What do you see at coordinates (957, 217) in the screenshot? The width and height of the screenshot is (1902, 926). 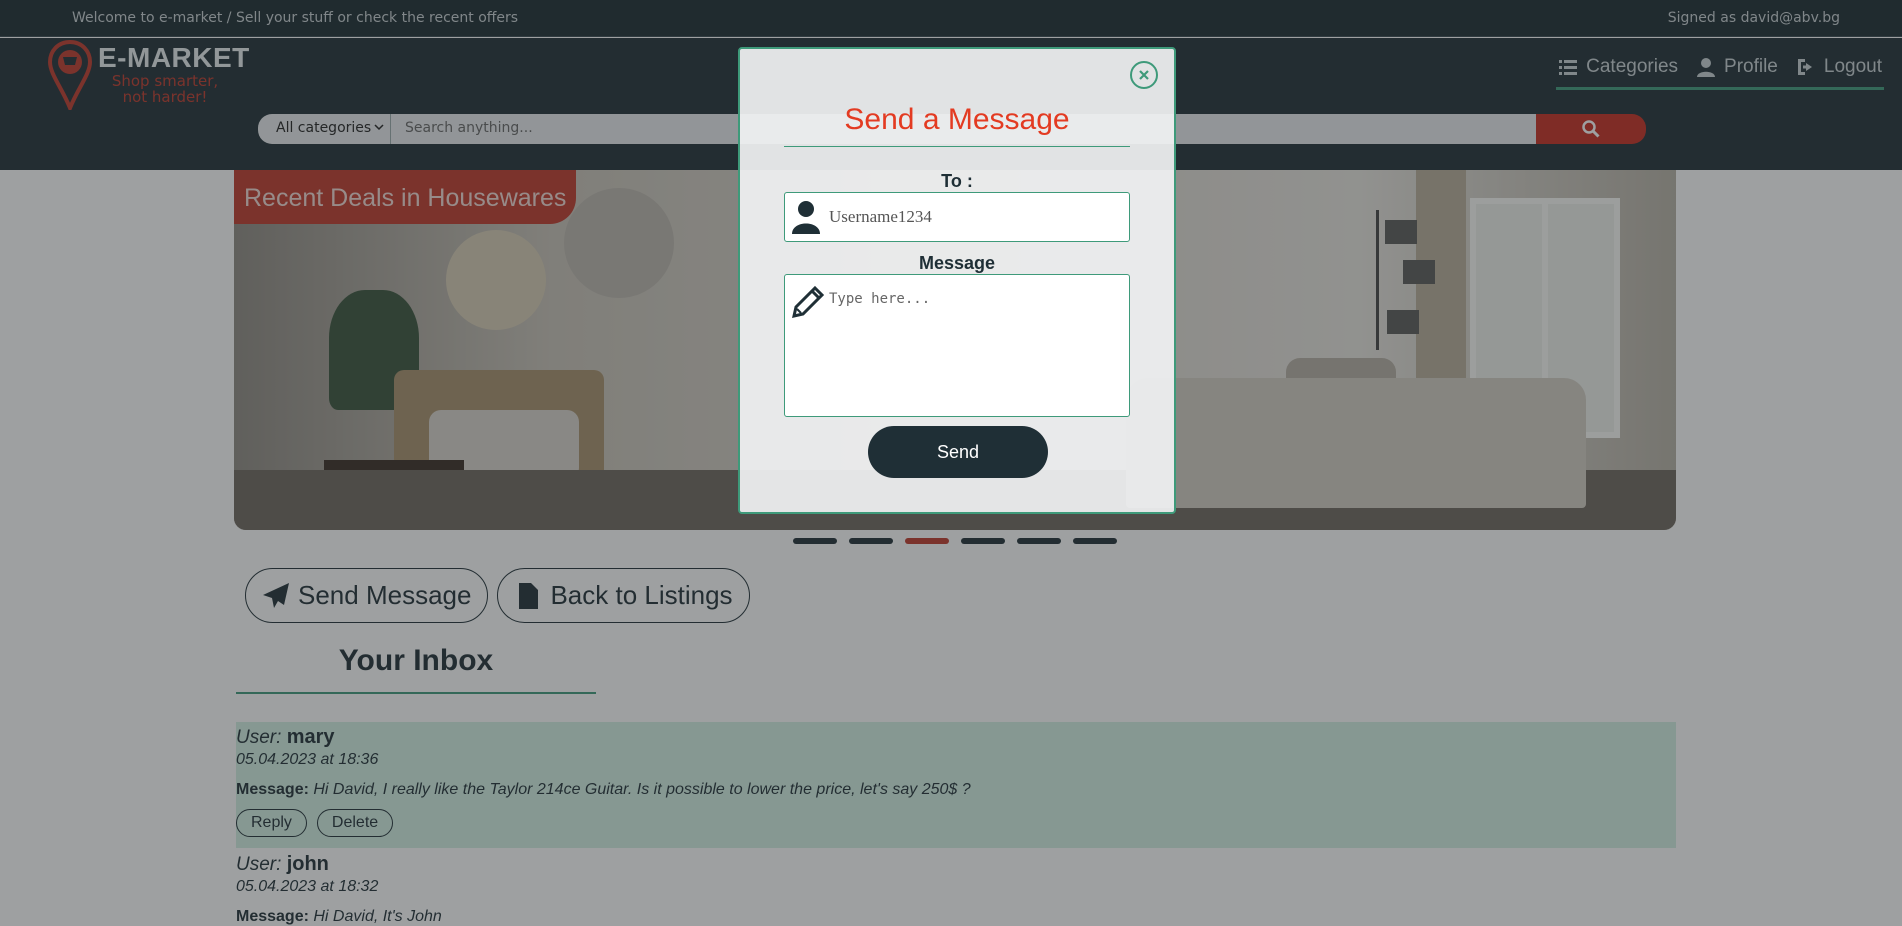 I see `recipient-field: Username1234` at bounding box center [957, 217].